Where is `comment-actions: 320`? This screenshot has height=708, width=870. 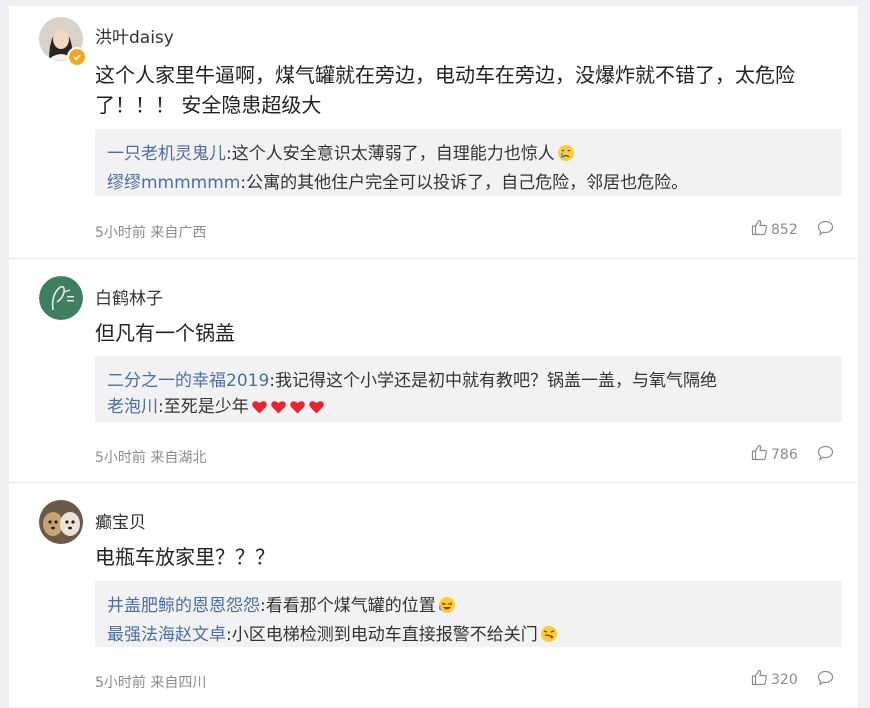
comment-actions: 320 is located at coordinates (792, 679).